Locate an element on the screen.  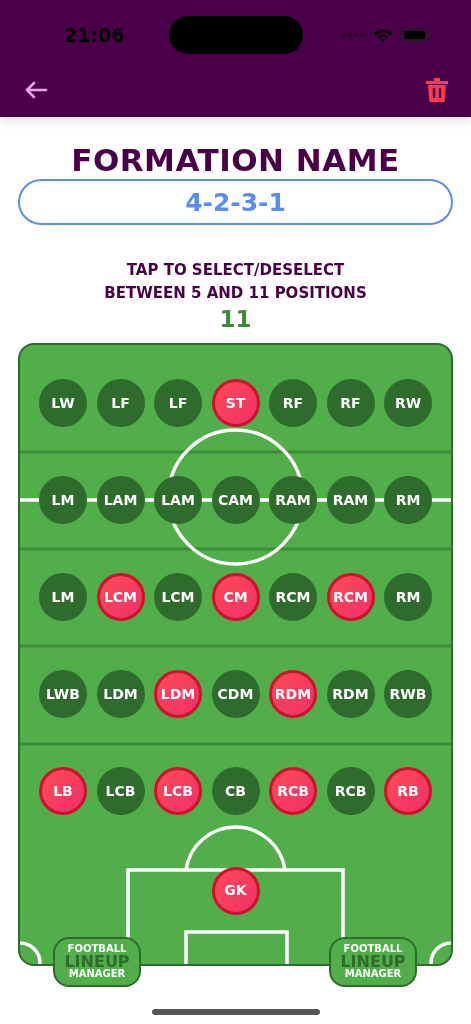
trash-icon is located at coordinates (437, 90).